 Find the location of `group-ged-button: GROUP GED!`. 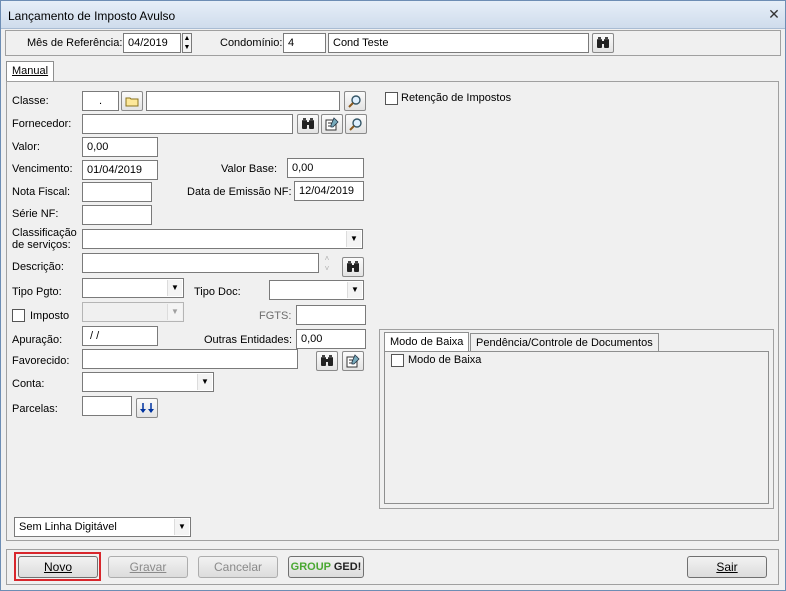

group-ged-button: GROUP GED! is located at coordinates (326, 567).